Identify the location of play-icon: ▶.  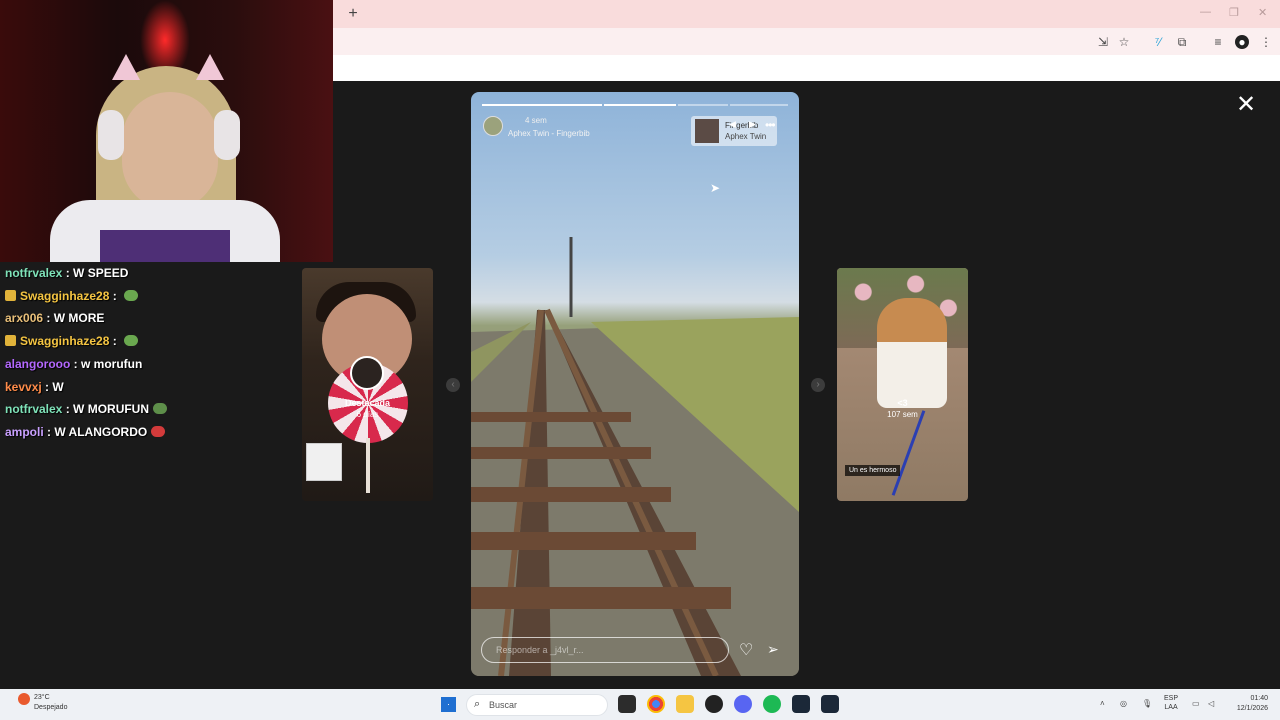
(752, 124).